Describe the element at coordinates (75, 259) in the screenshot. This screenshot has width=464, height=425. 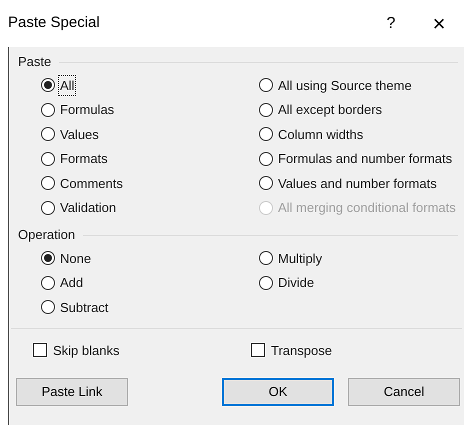
I see `radio-label: None` at that location.